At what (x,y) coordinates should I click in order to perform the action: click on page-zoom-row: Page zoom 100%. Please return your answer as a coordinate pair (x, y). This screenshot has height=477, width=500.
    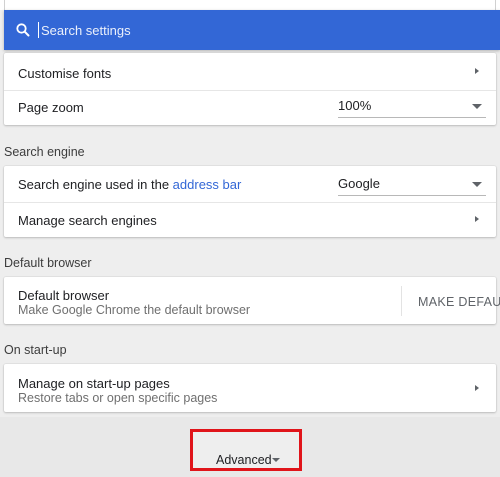
    Looking at the image, I should click on (250, 108).